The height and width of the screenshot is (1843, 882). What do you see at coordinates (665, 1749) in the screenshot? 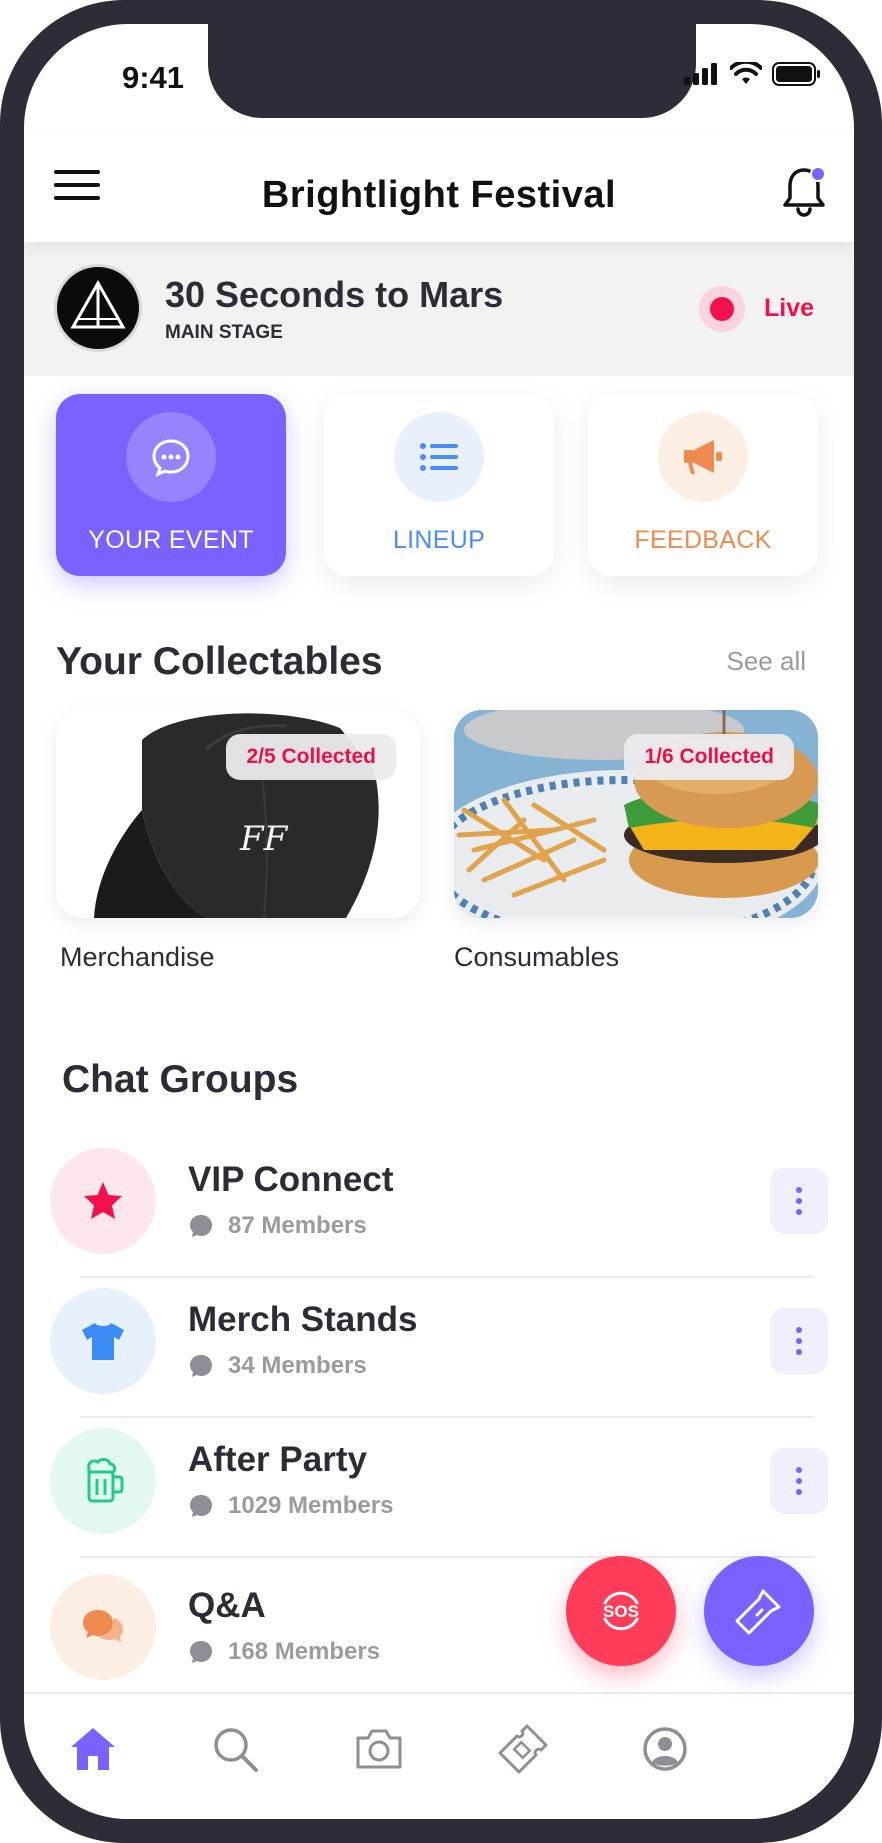
I see `profile-icon` at bounding box center [665, 1749].